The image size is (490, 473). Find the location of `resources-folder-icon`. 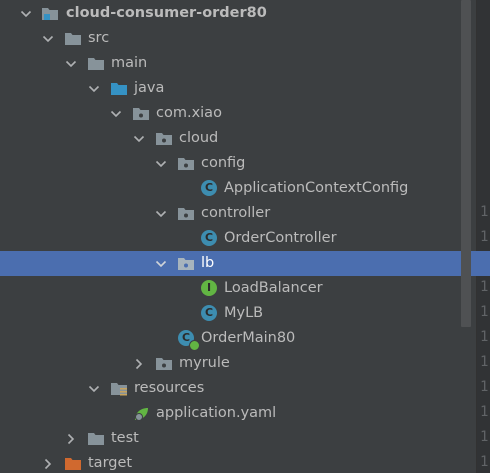

resources-folder-icon is located at coordinates (119, 389).